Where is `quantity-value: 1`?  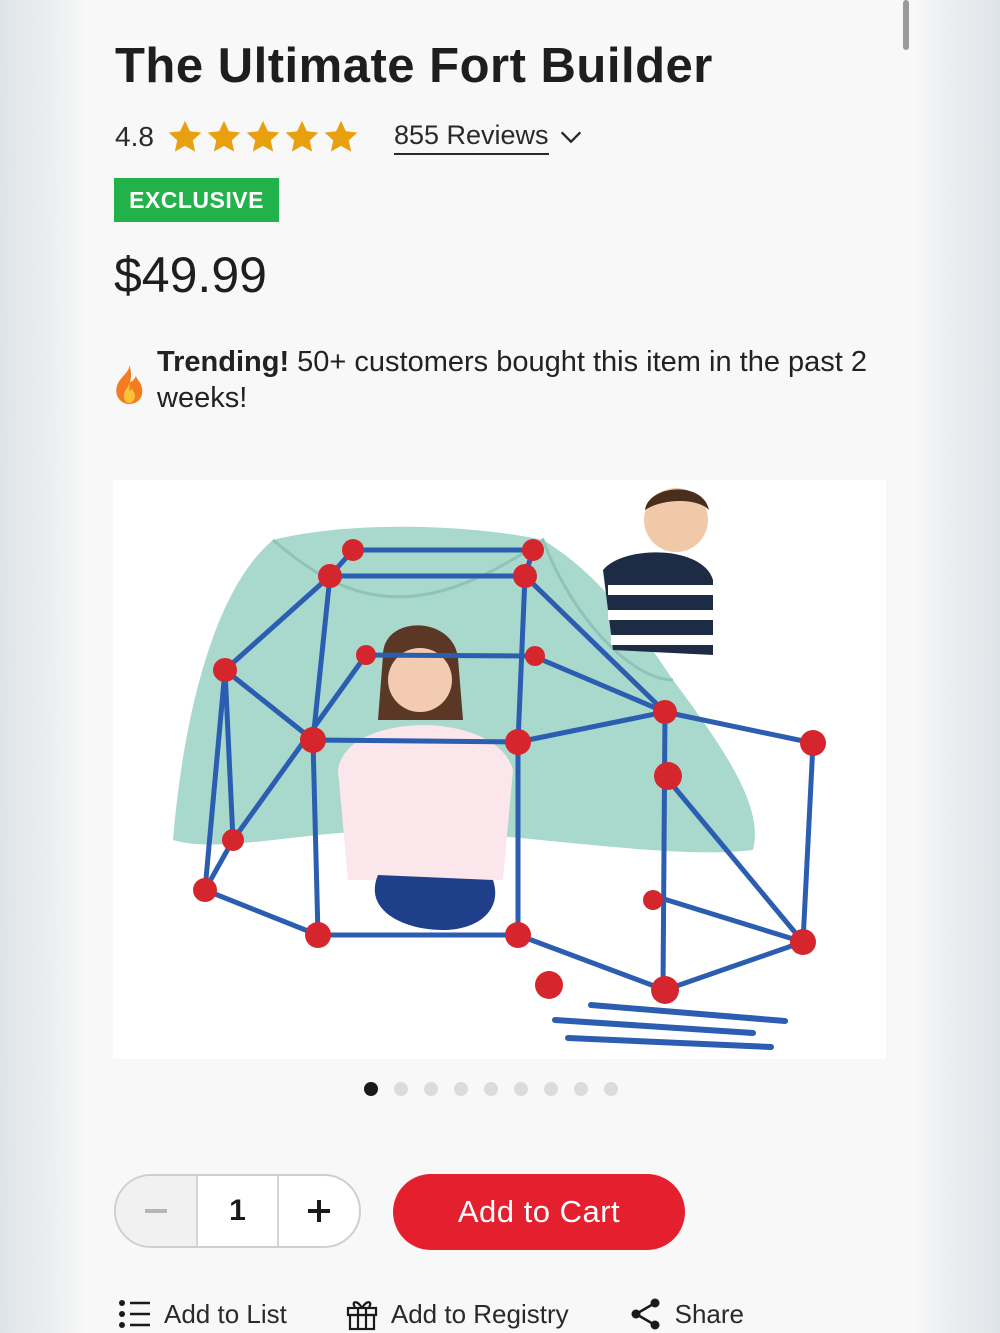
quantity-value: 1 is located at coordinates (237, 1211).